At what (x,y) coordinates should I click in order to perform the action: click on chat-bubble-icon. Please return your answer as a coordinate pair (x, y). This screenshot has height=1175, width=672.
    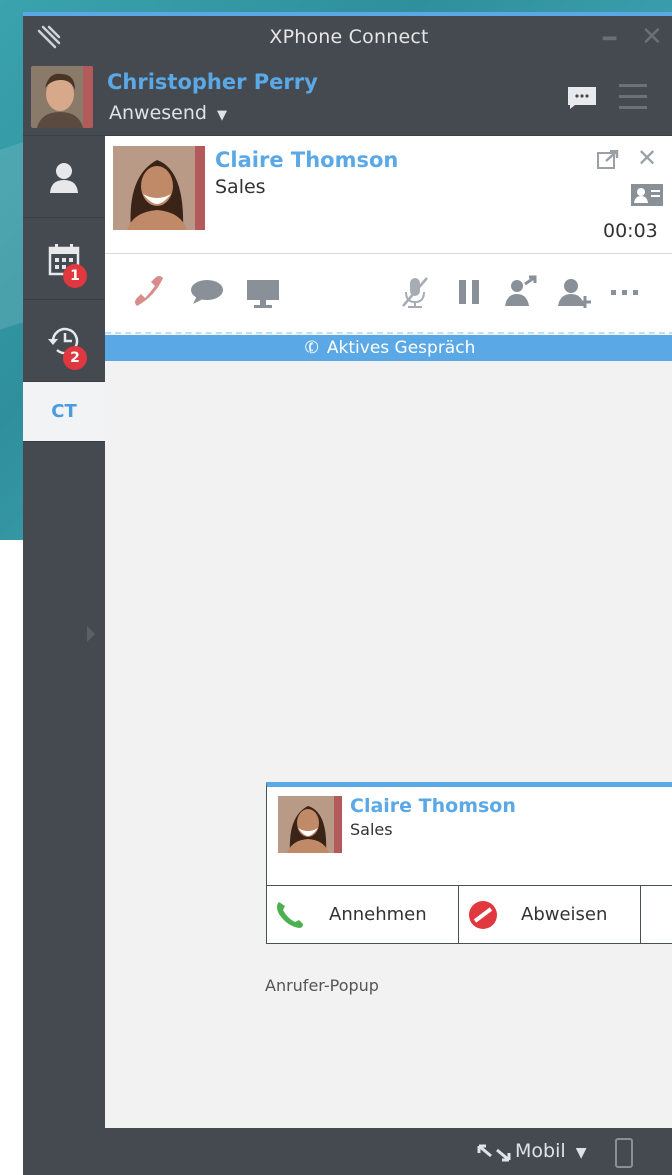
    Looking at the image, I should click on (207, 292).